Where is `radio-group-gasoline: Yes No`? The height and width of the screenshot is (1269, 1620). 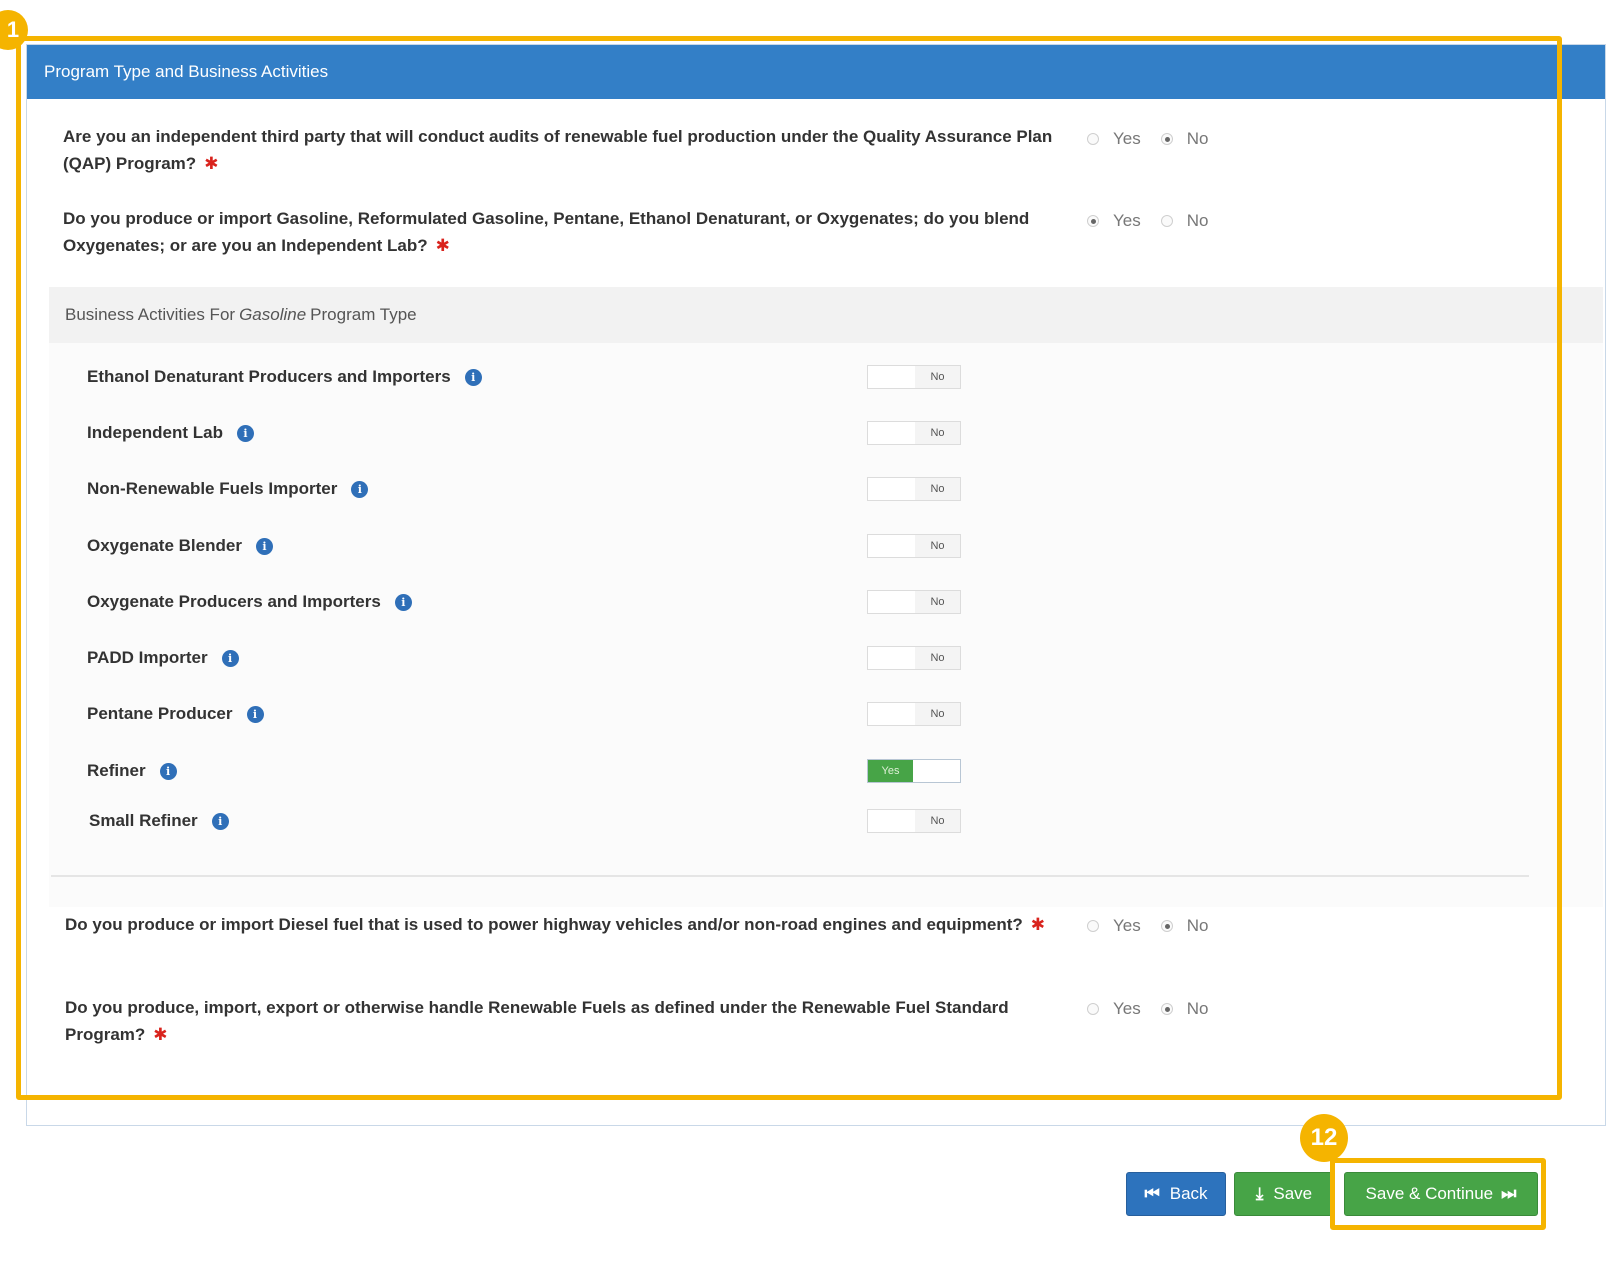
radio-group-gasoline: Yes No is located at coordinates (1157, 221).